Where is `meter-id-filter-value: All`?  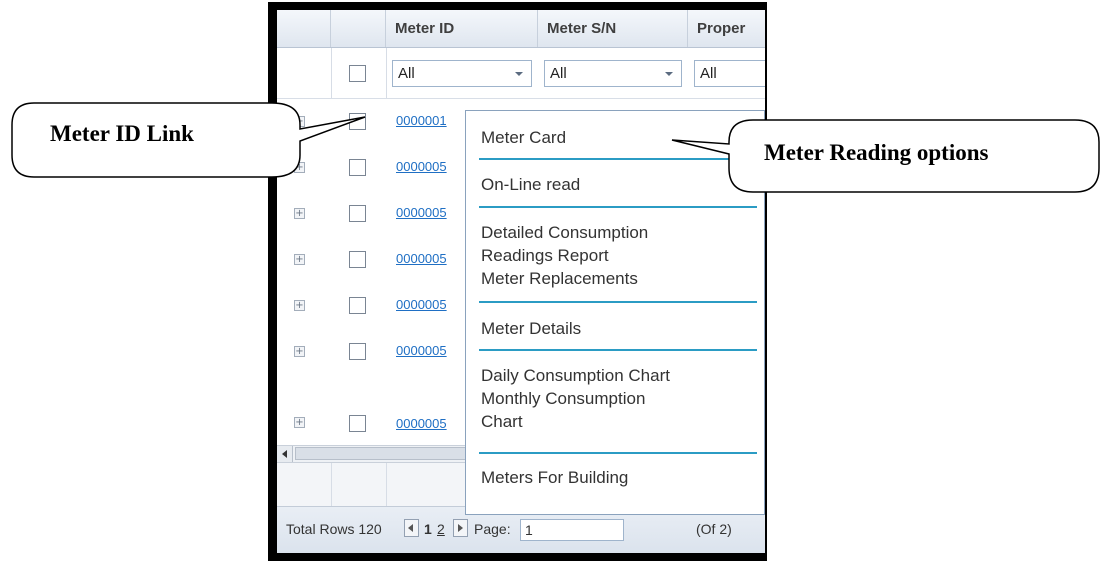
meter-id-filter-value: All is located at coordinates (406, 73).